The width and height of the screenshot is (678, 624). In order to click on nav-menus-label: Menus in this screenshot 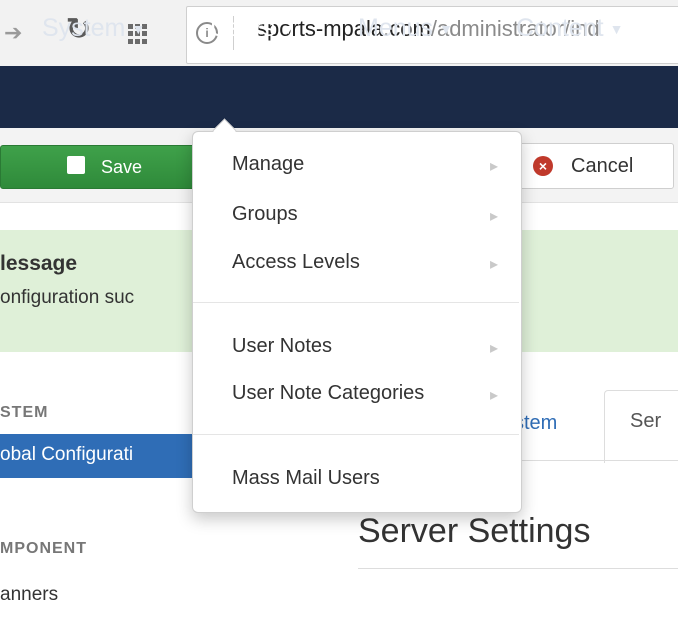, I will do `click(396, 28)`.